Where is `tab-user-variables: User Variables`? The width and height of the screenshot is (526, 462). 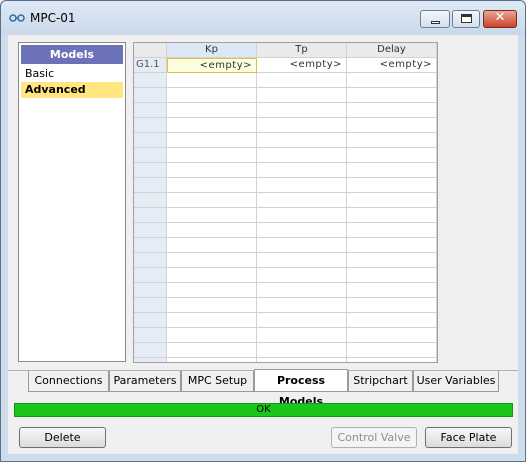
tab-user-variables: User Variables is located at coordinates (456, 381).